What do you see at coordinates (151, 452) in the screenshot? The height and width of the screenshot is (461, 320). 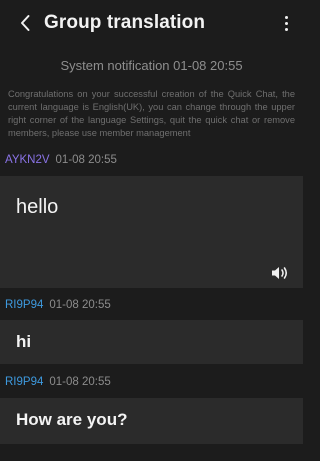 I see `bottom-area` at bounding box center [151, 452].